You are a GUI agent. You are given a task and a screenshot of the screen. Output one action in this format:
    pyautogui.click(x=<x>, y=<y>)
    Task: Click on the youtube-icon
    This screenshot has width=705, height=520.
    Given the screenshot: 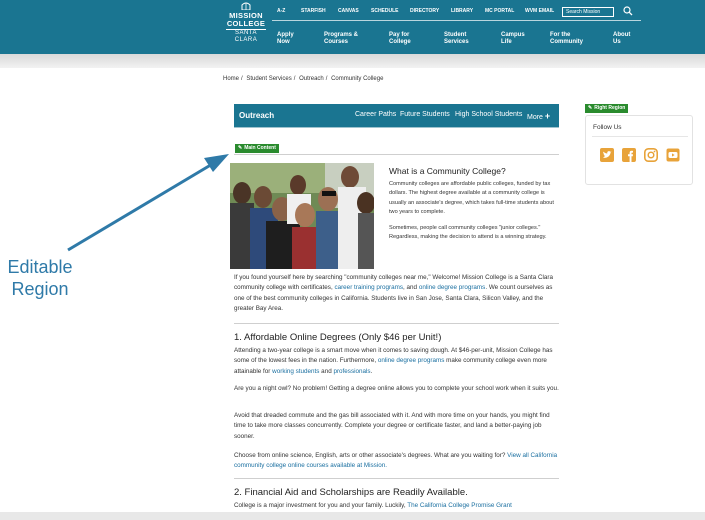 What is the action you would take?
    pyautogui.click(x=673, y=155)
    